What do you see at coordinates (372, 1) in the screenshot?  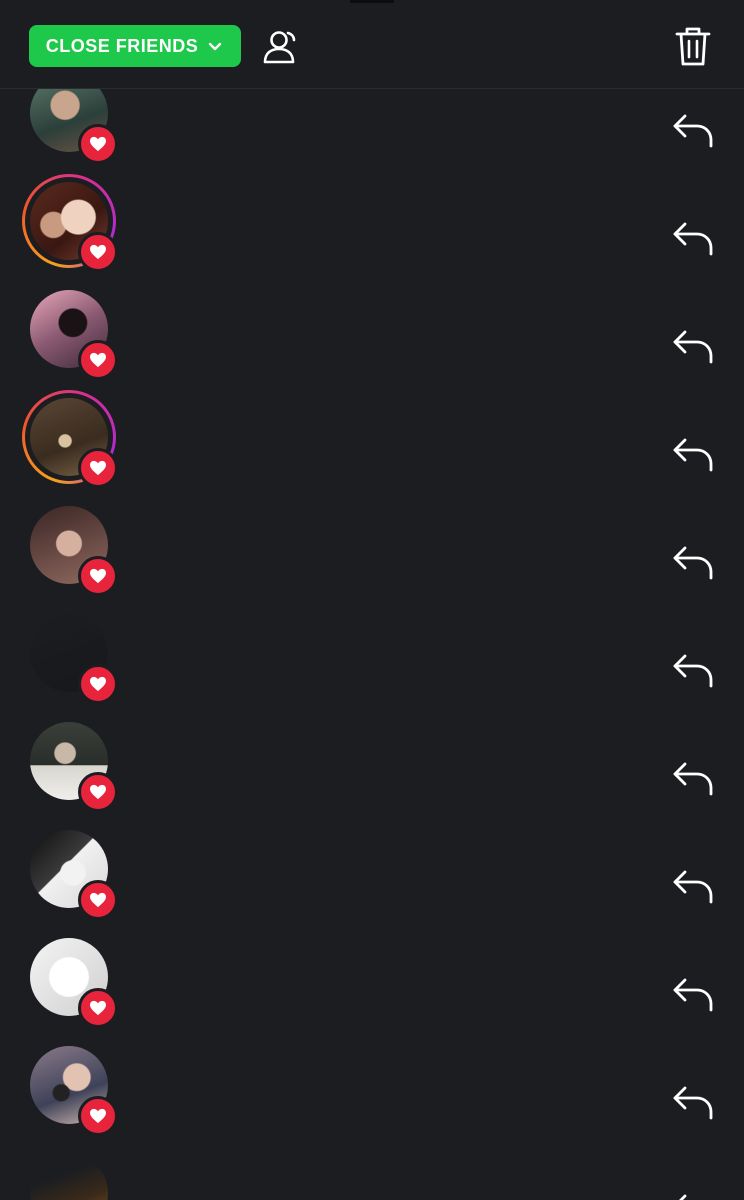 I see `status-notch` at bounding box center [372, 1].